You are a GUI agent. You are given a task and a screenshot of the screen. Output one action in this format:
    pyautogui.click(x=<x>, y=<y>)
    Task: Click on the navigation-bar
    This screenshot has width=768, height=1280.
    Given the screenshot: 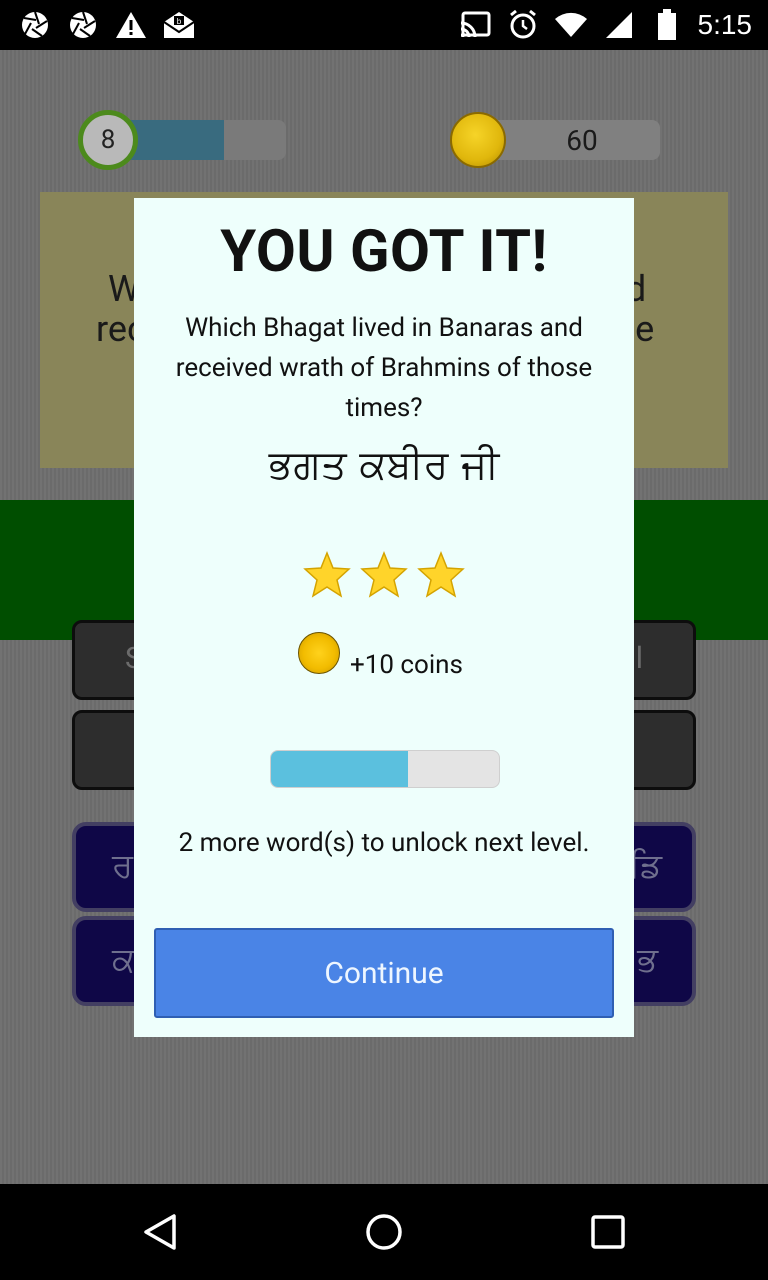 What is the action you would take?
    pyautogui.click(x=384, y=1232)
    